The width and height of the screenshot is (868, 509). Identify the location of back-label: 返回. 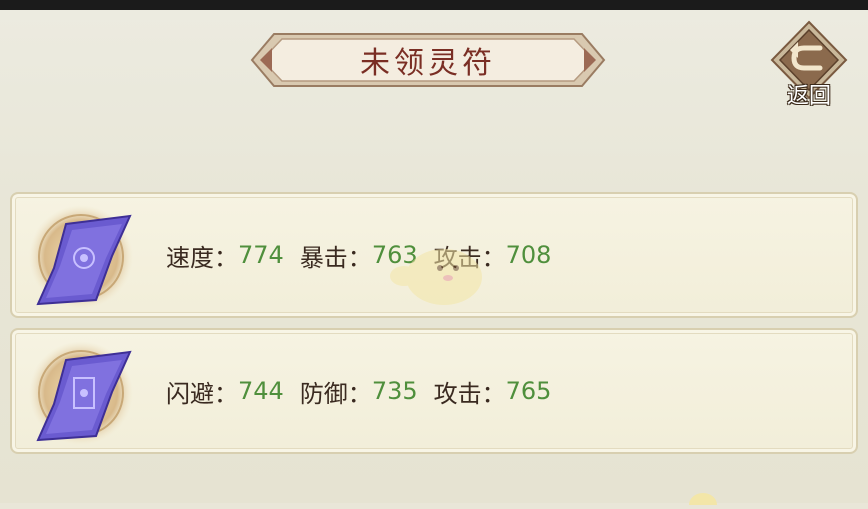
(808, 96).